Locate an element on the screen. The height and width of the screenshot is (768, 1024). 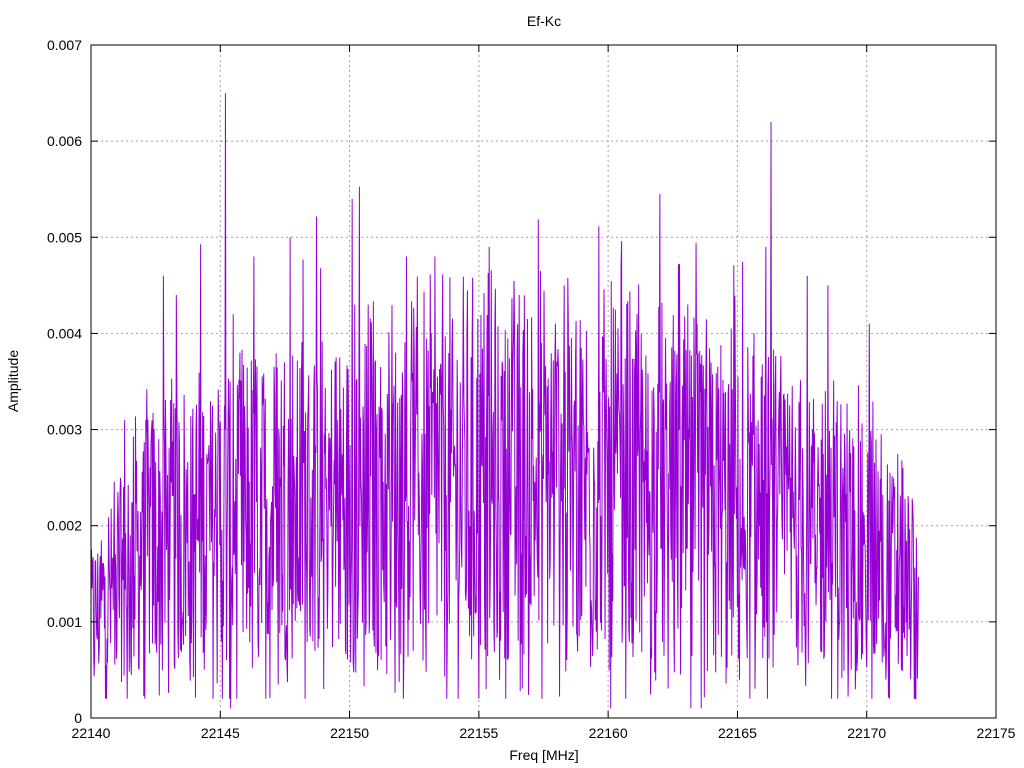
y-tick-label: 0.002 is located at coordinates (64, 526).